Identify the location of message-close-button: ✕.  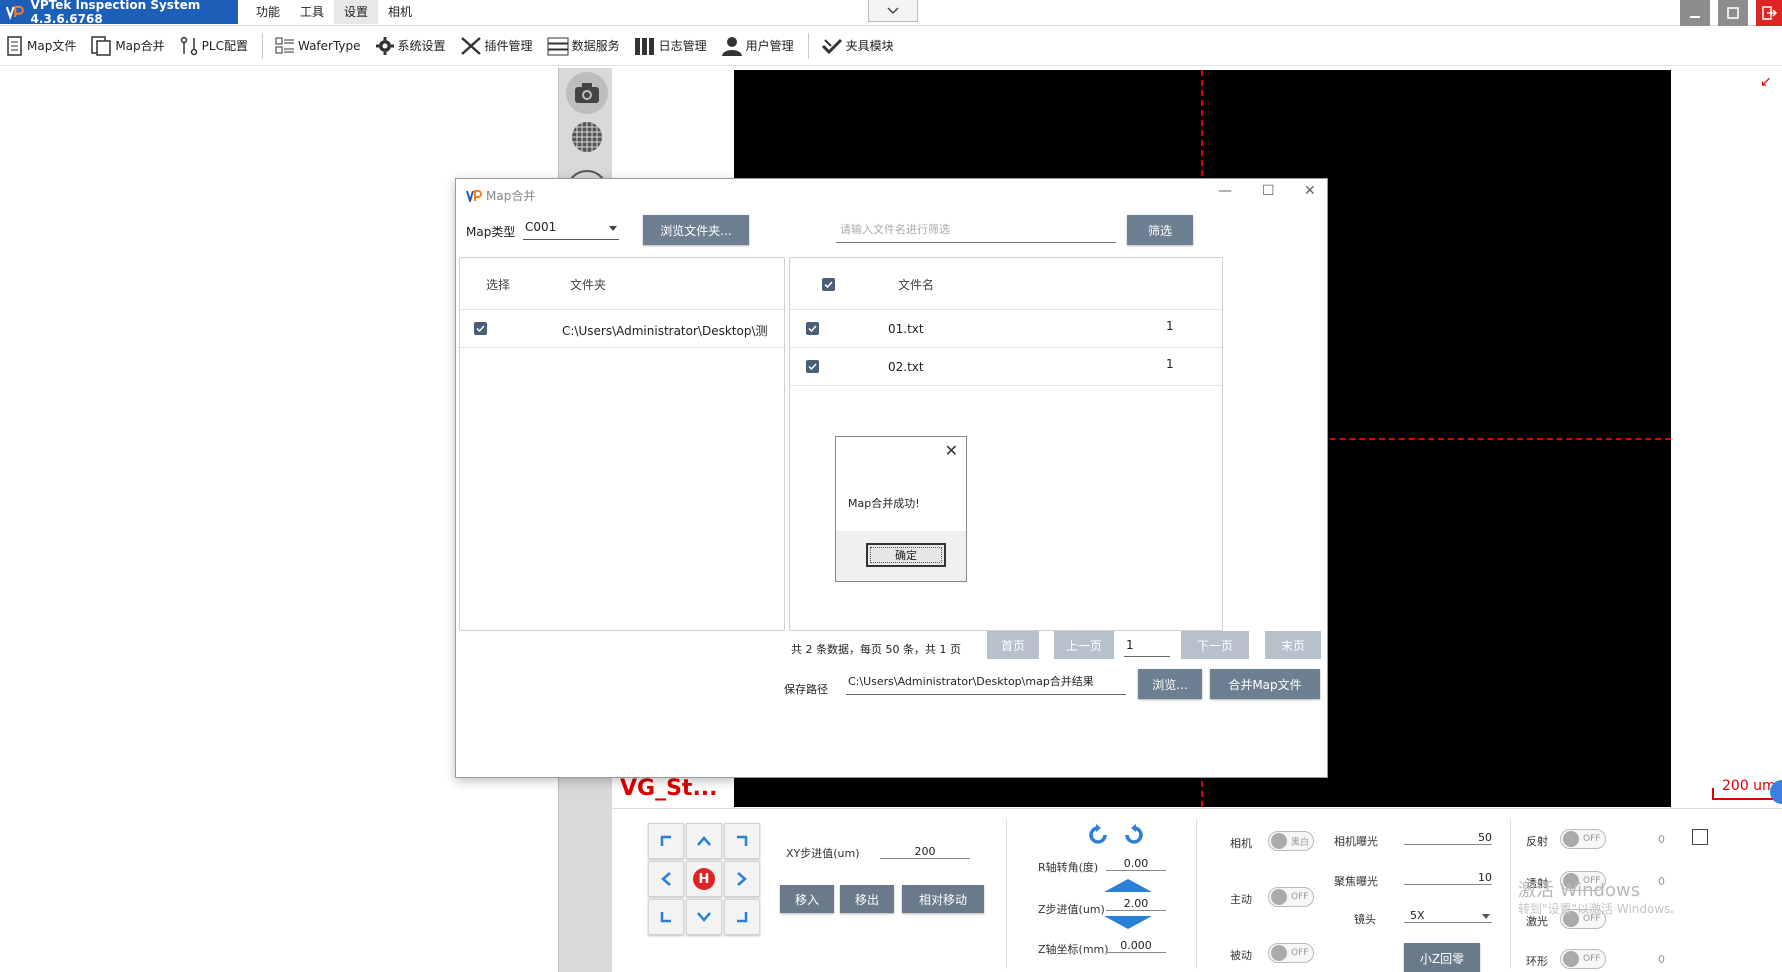
(951, 450).